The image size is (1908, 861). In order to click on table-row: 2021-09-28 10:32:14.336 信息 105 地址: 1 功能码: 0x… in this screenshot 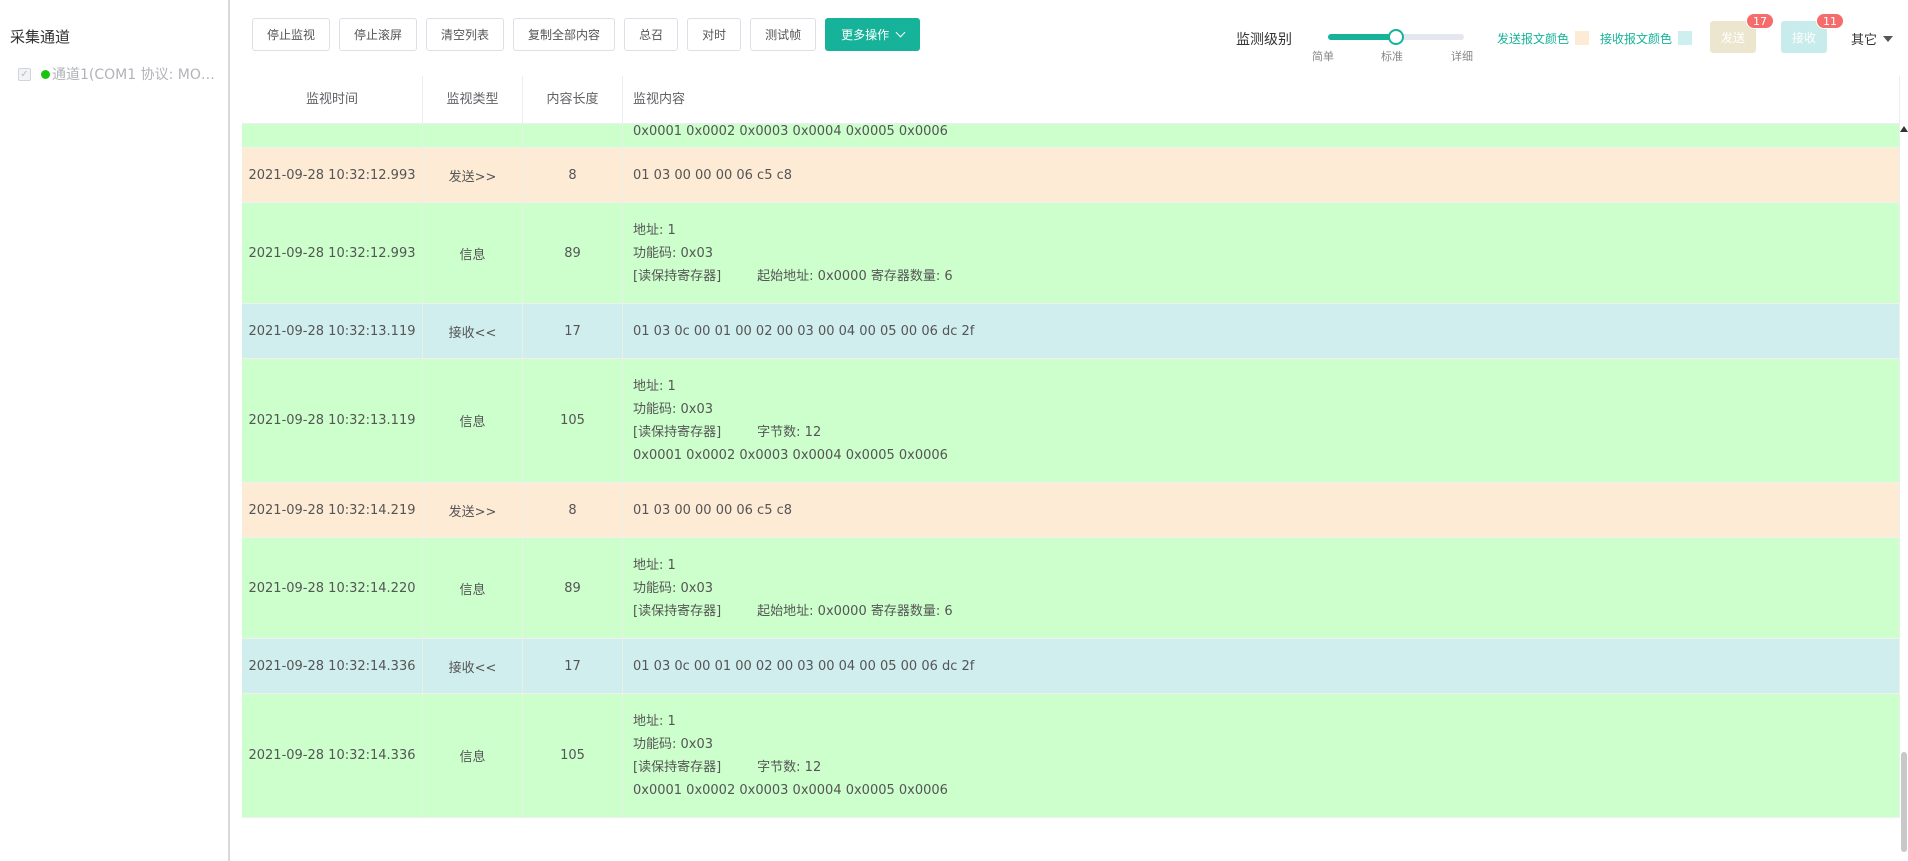, I will do `click(1071, 756)`.